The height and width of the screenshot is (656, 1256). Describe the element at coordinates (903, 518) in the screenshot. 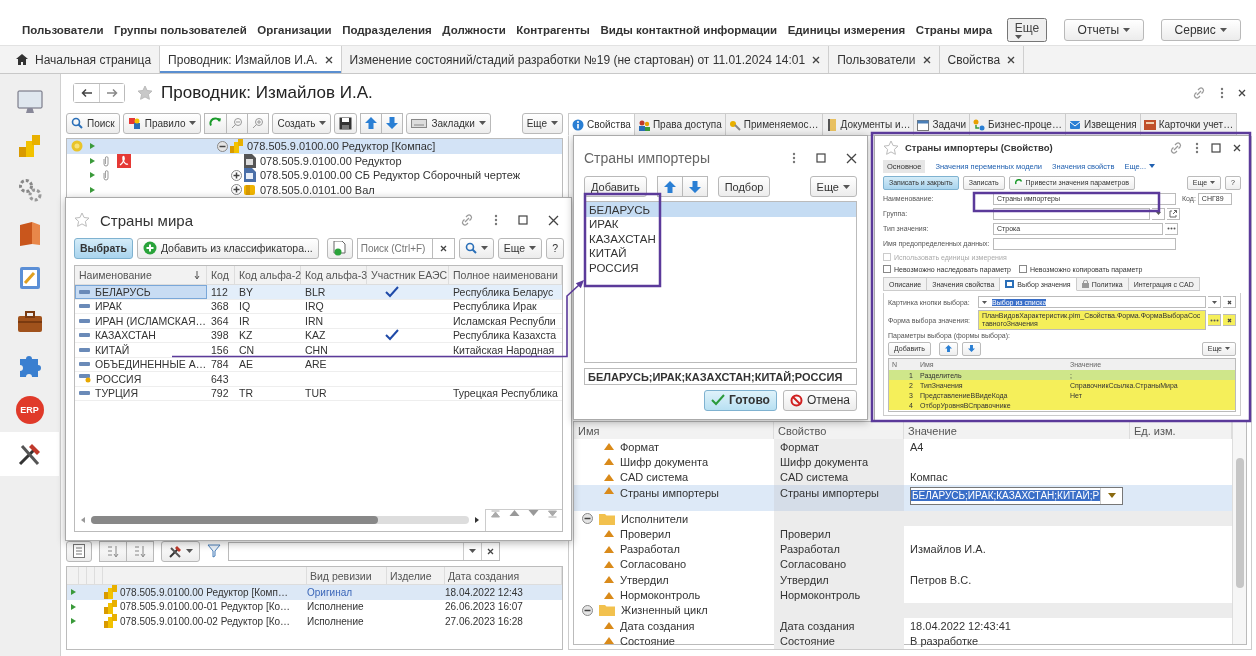

I see `table-row: Исполнители` at that location.